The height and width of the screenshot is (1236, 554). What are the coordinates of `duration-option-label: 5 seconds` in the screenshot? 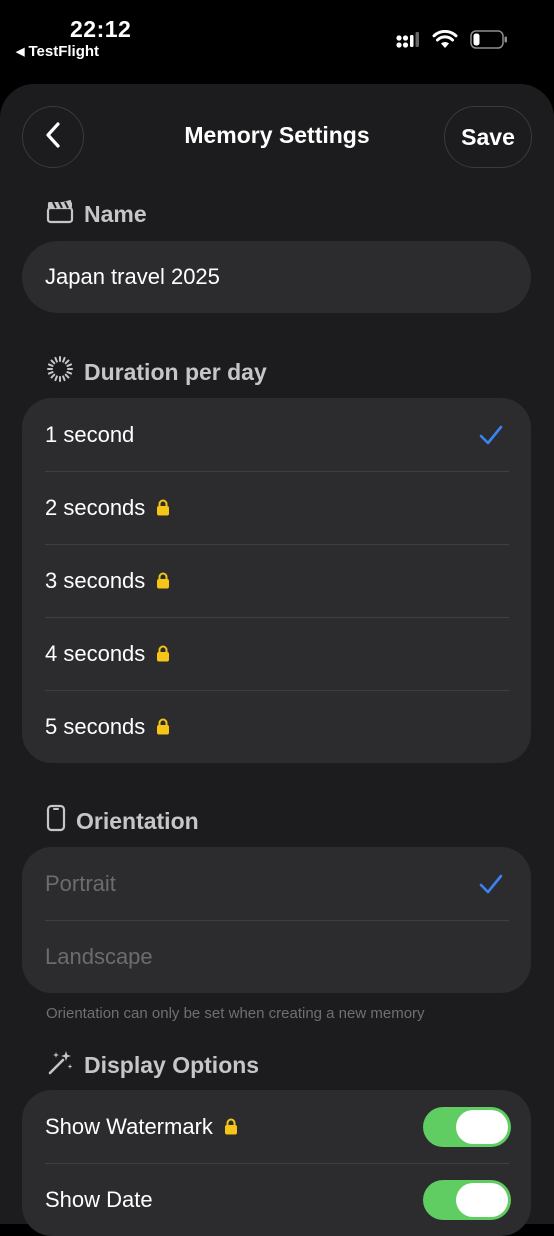 It's located at (95, 726).